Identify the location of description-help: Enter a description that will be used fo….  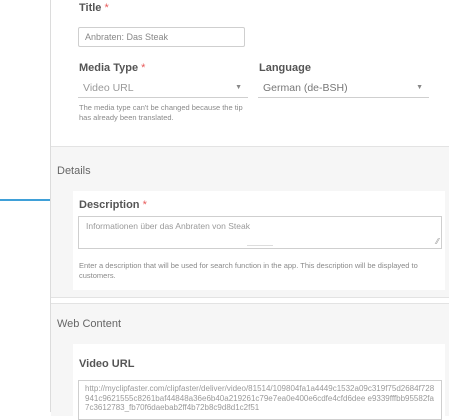
(248, 270).